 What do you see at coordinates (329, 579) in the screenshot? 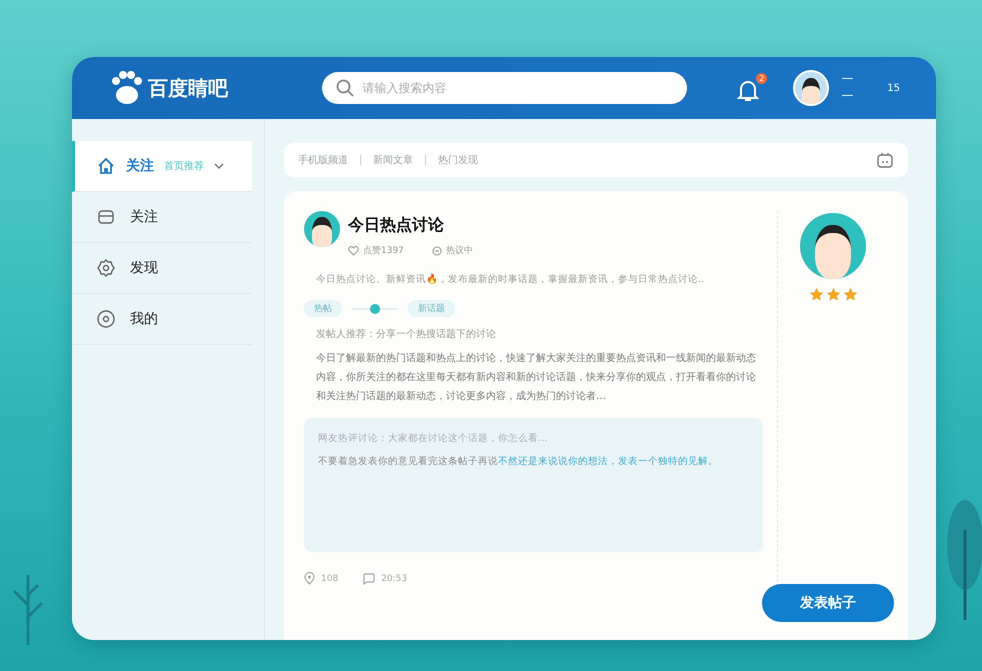
I see `location-count: 108` at bounding box center [329, 579].